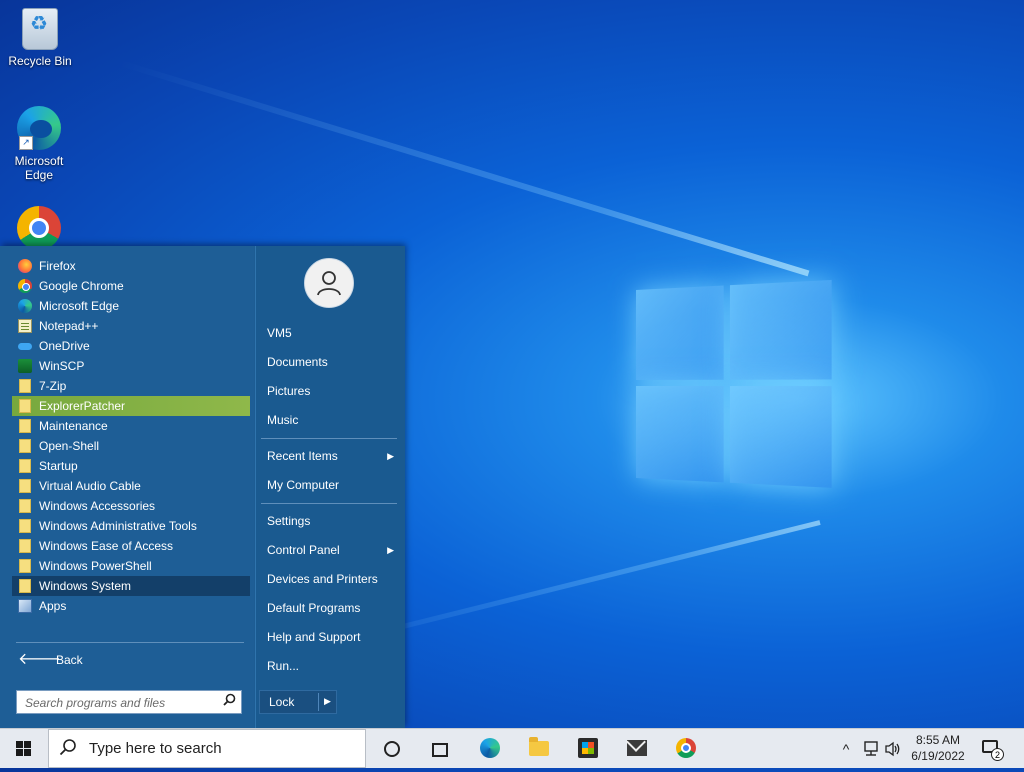 The width and height of the screenshot is (1024, 772). Describe the element at coordinates (329, 391) in the screenshot. I see `menu-item-pictures: Pictures` at that location.